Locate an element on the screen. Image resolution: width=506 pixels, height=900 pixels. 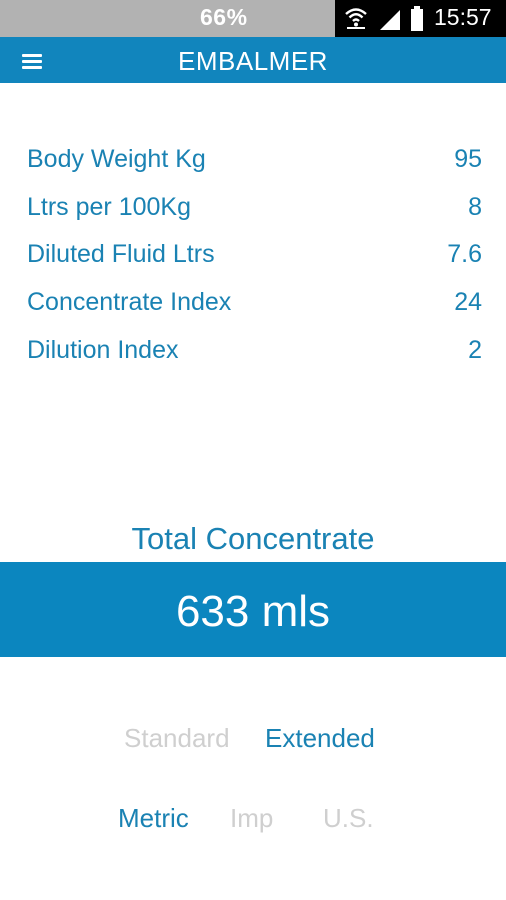
battery-icon is located at coordinates (417, 18).